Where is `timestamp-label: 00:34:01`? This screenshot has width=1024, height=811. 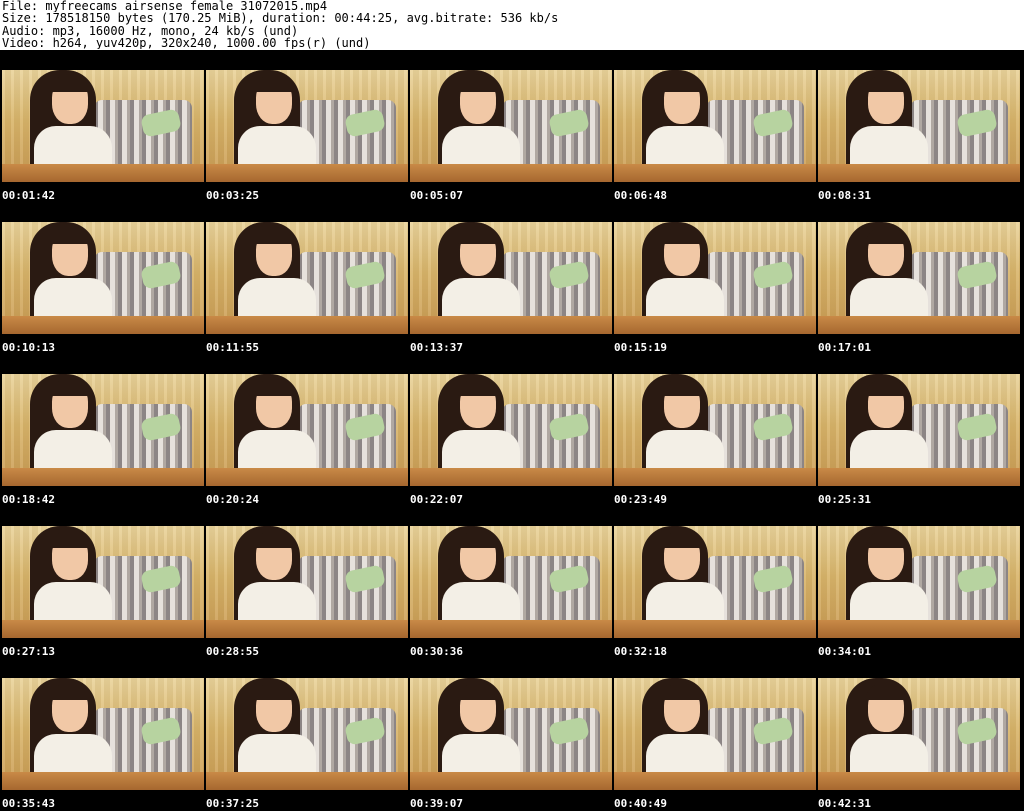
timestamp-label: 00:34:01 is located at coordinates (844, 651).